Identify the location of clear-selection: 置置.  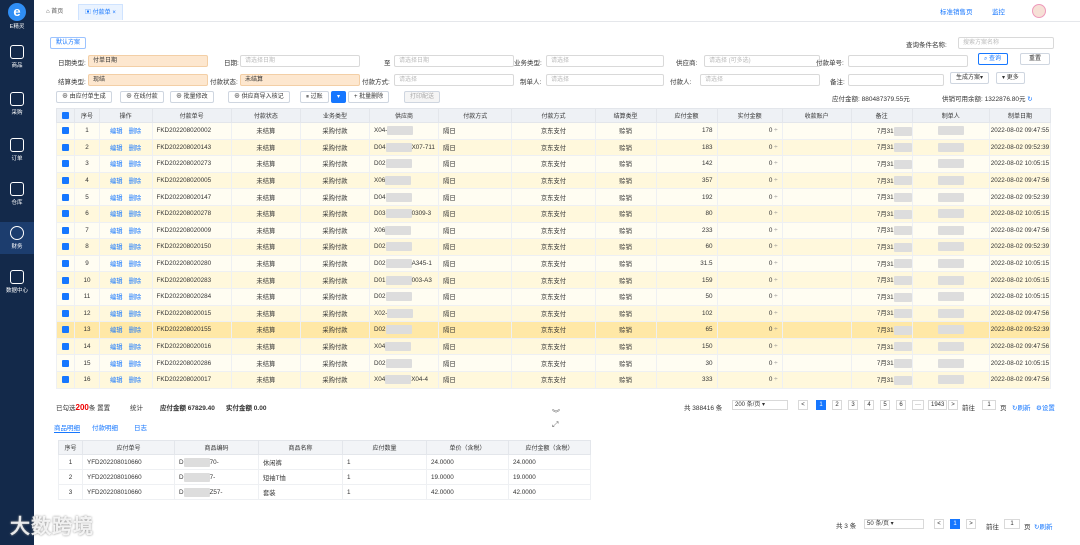
(103, 408).